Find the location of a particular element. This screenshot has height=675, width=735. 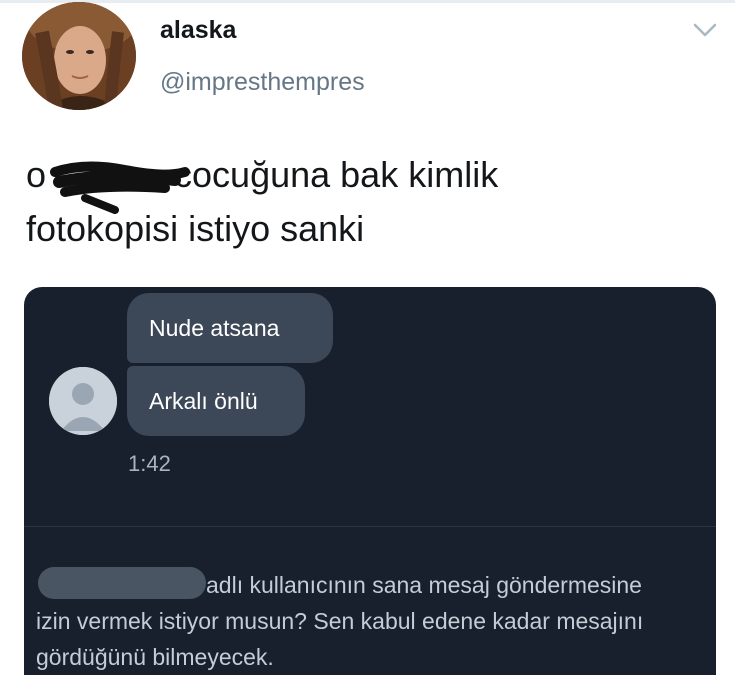

message-bubble: Nude atsana is located at coordinates (230, 328).